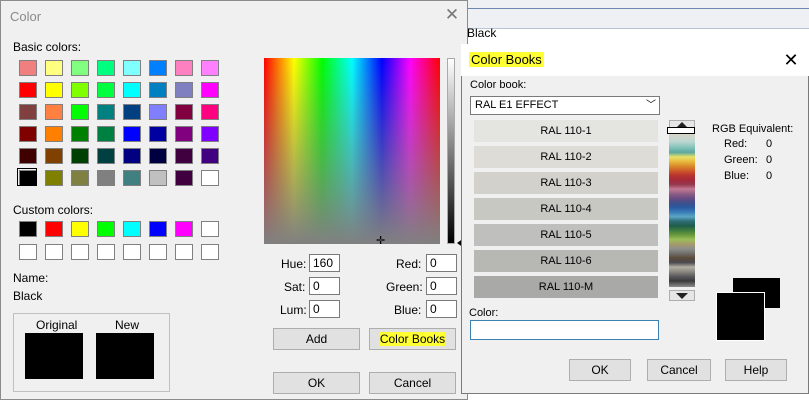 This screenshot has width=809, height=407. What do you see at coordinates (352, 151) in the screenshot?
I see `color-spectrum` at bounding box center [352, 151].